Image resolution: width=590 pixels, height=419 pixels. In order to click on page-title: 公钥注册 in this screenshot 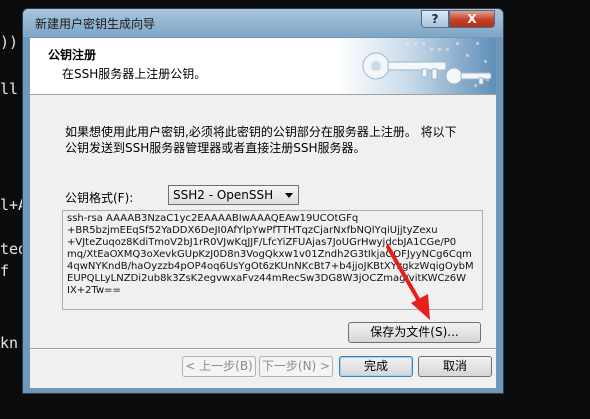, I will do `click(72, 55)`.